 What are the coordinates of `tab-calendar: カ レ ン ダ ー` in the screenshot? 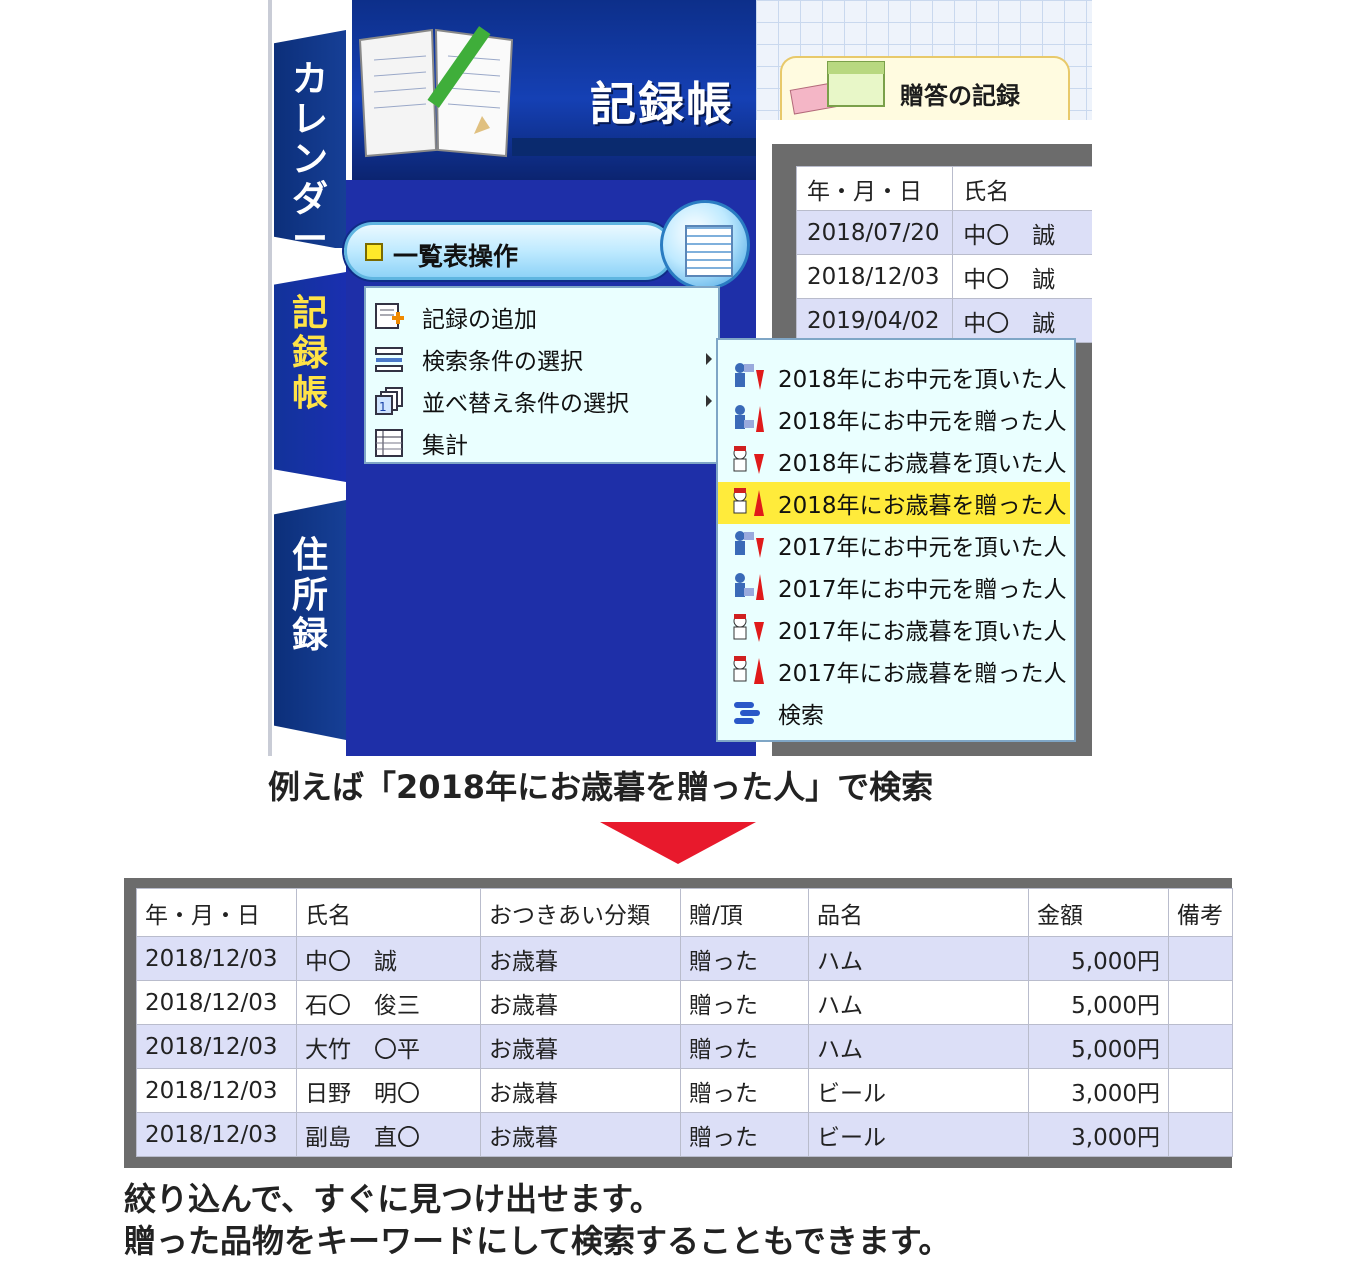 It's located at (310, 140).